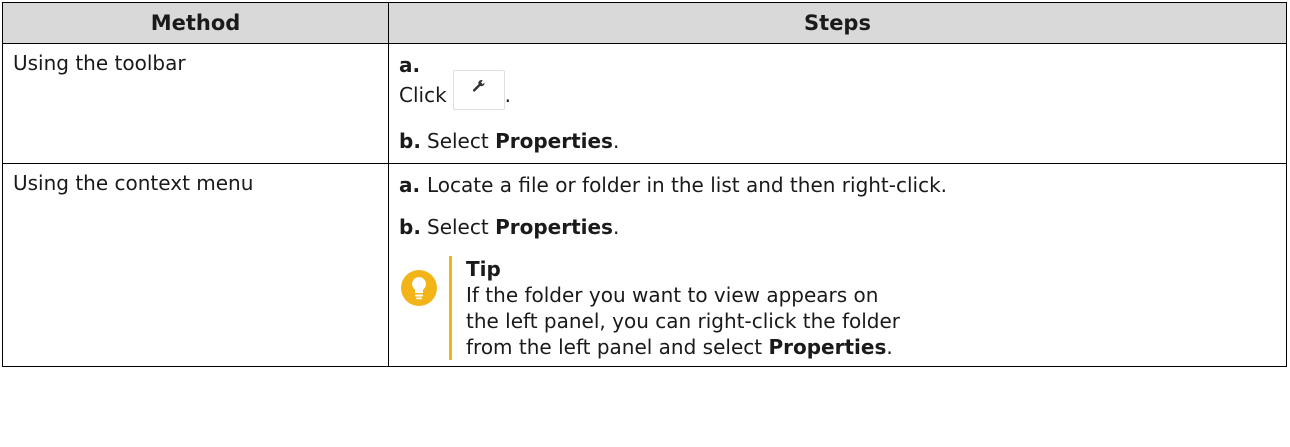 The image size is (1290, 447). What do you see at coordinates (483, 269) in the screenshot?
I see `tip-title: Tip` at bounding box center [483, 269].